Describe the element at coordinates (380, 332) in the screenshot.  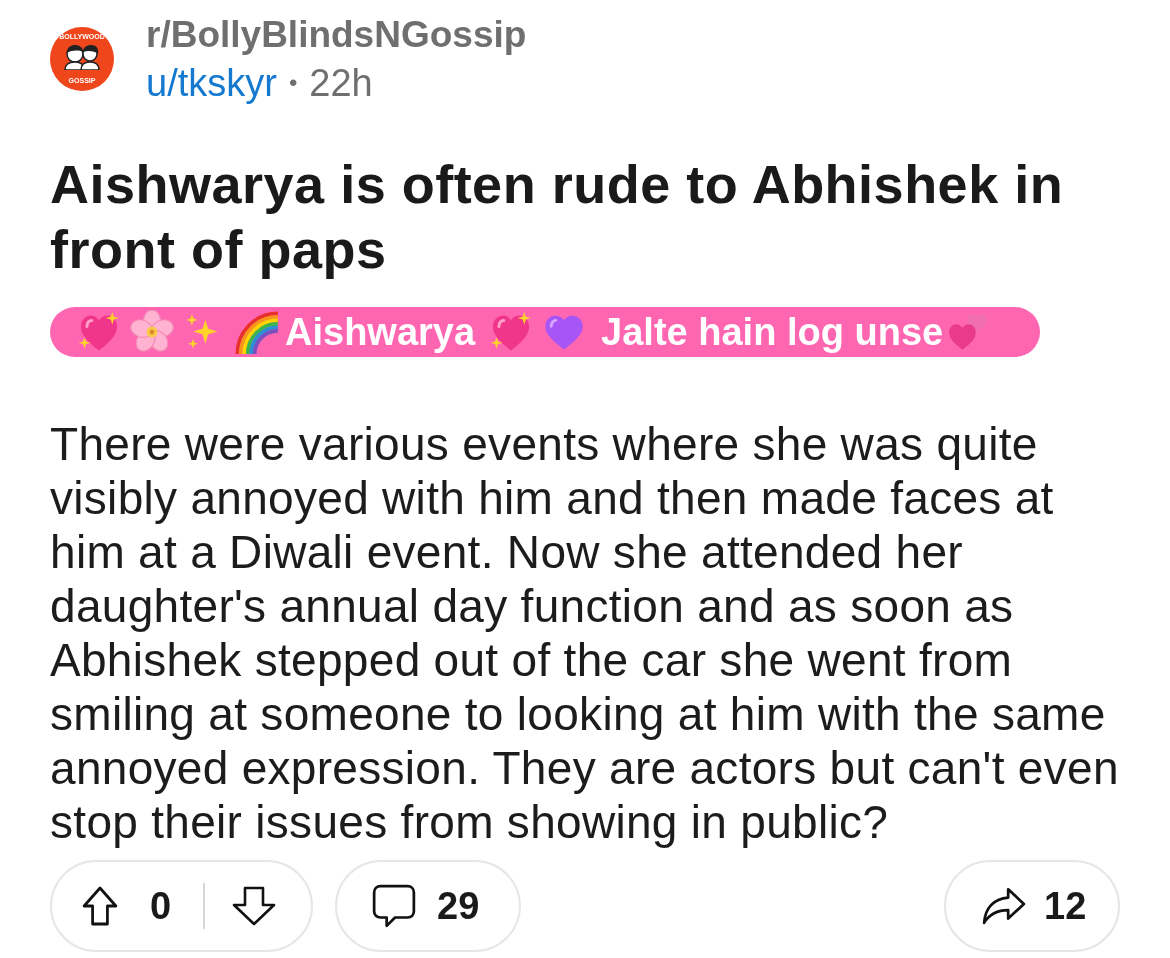
I see `flair-text: Aishwarya` at that location.